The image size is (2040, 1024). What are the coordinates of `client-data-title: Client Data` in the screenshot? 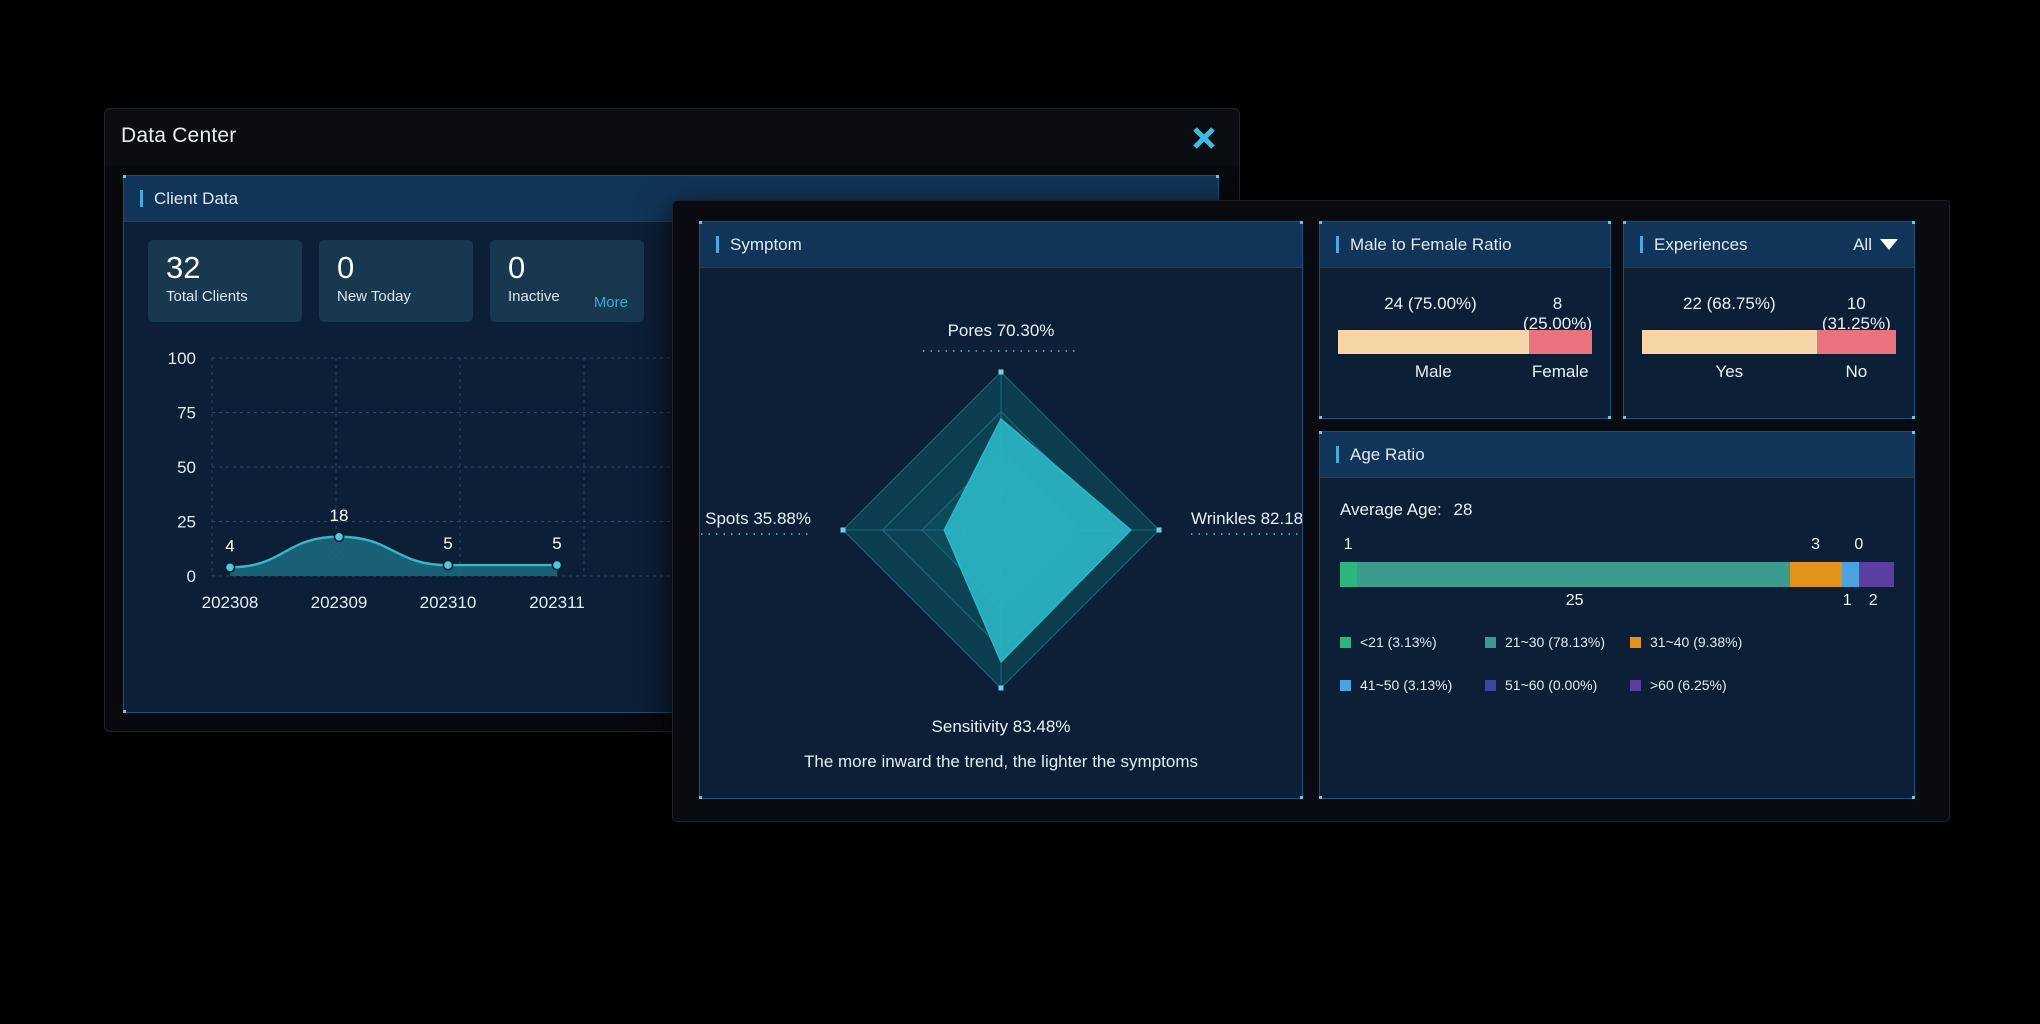 It's located at (196, 198).